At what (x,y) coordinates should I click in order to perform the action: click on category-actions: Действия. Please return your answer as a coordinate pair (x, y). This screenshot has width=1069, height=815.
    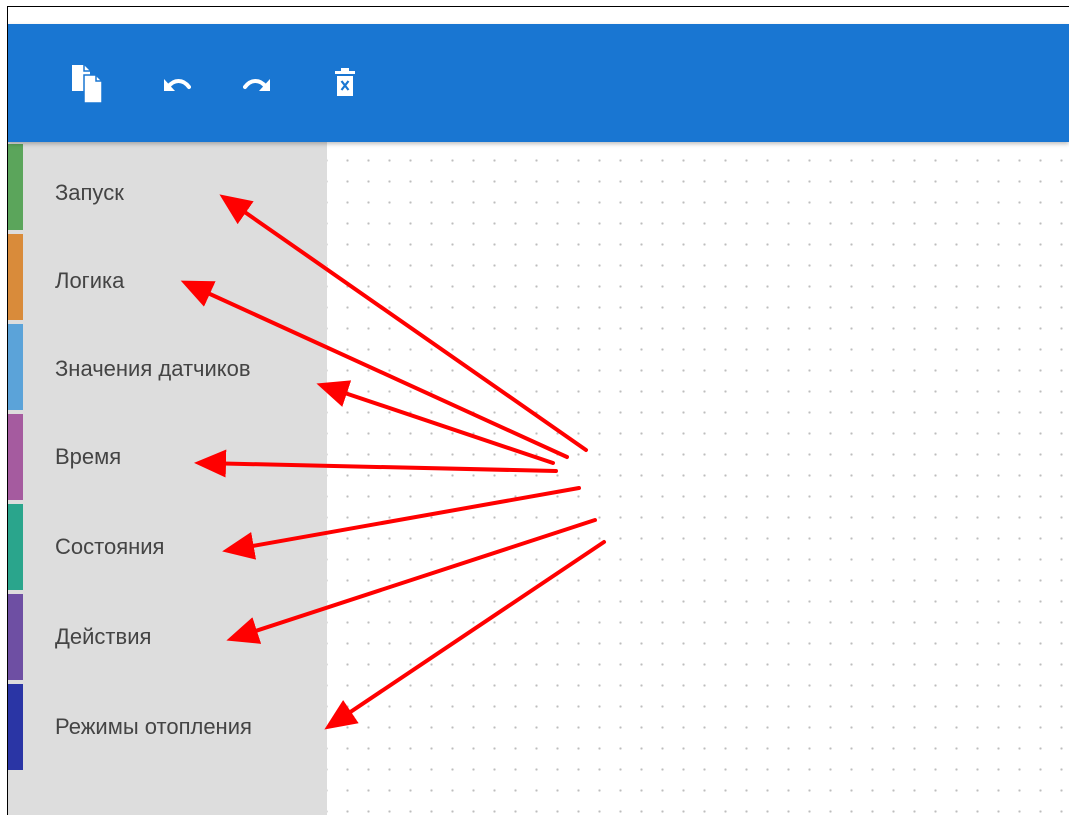
    Looking at the image, I should click on (167, 638).